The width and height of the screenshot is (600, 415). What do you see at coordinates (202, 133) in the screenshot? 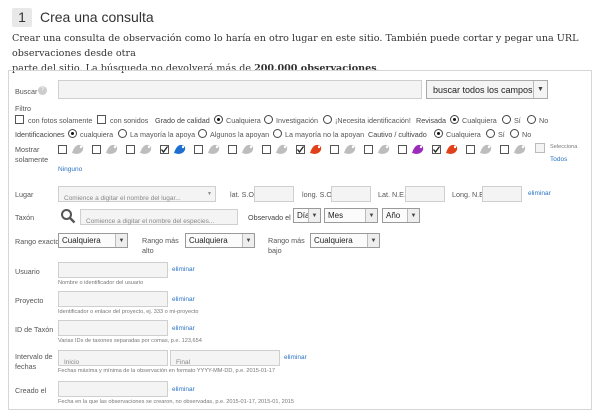
I see `ident-some-agree-radio` at bounding box center [202, 133].